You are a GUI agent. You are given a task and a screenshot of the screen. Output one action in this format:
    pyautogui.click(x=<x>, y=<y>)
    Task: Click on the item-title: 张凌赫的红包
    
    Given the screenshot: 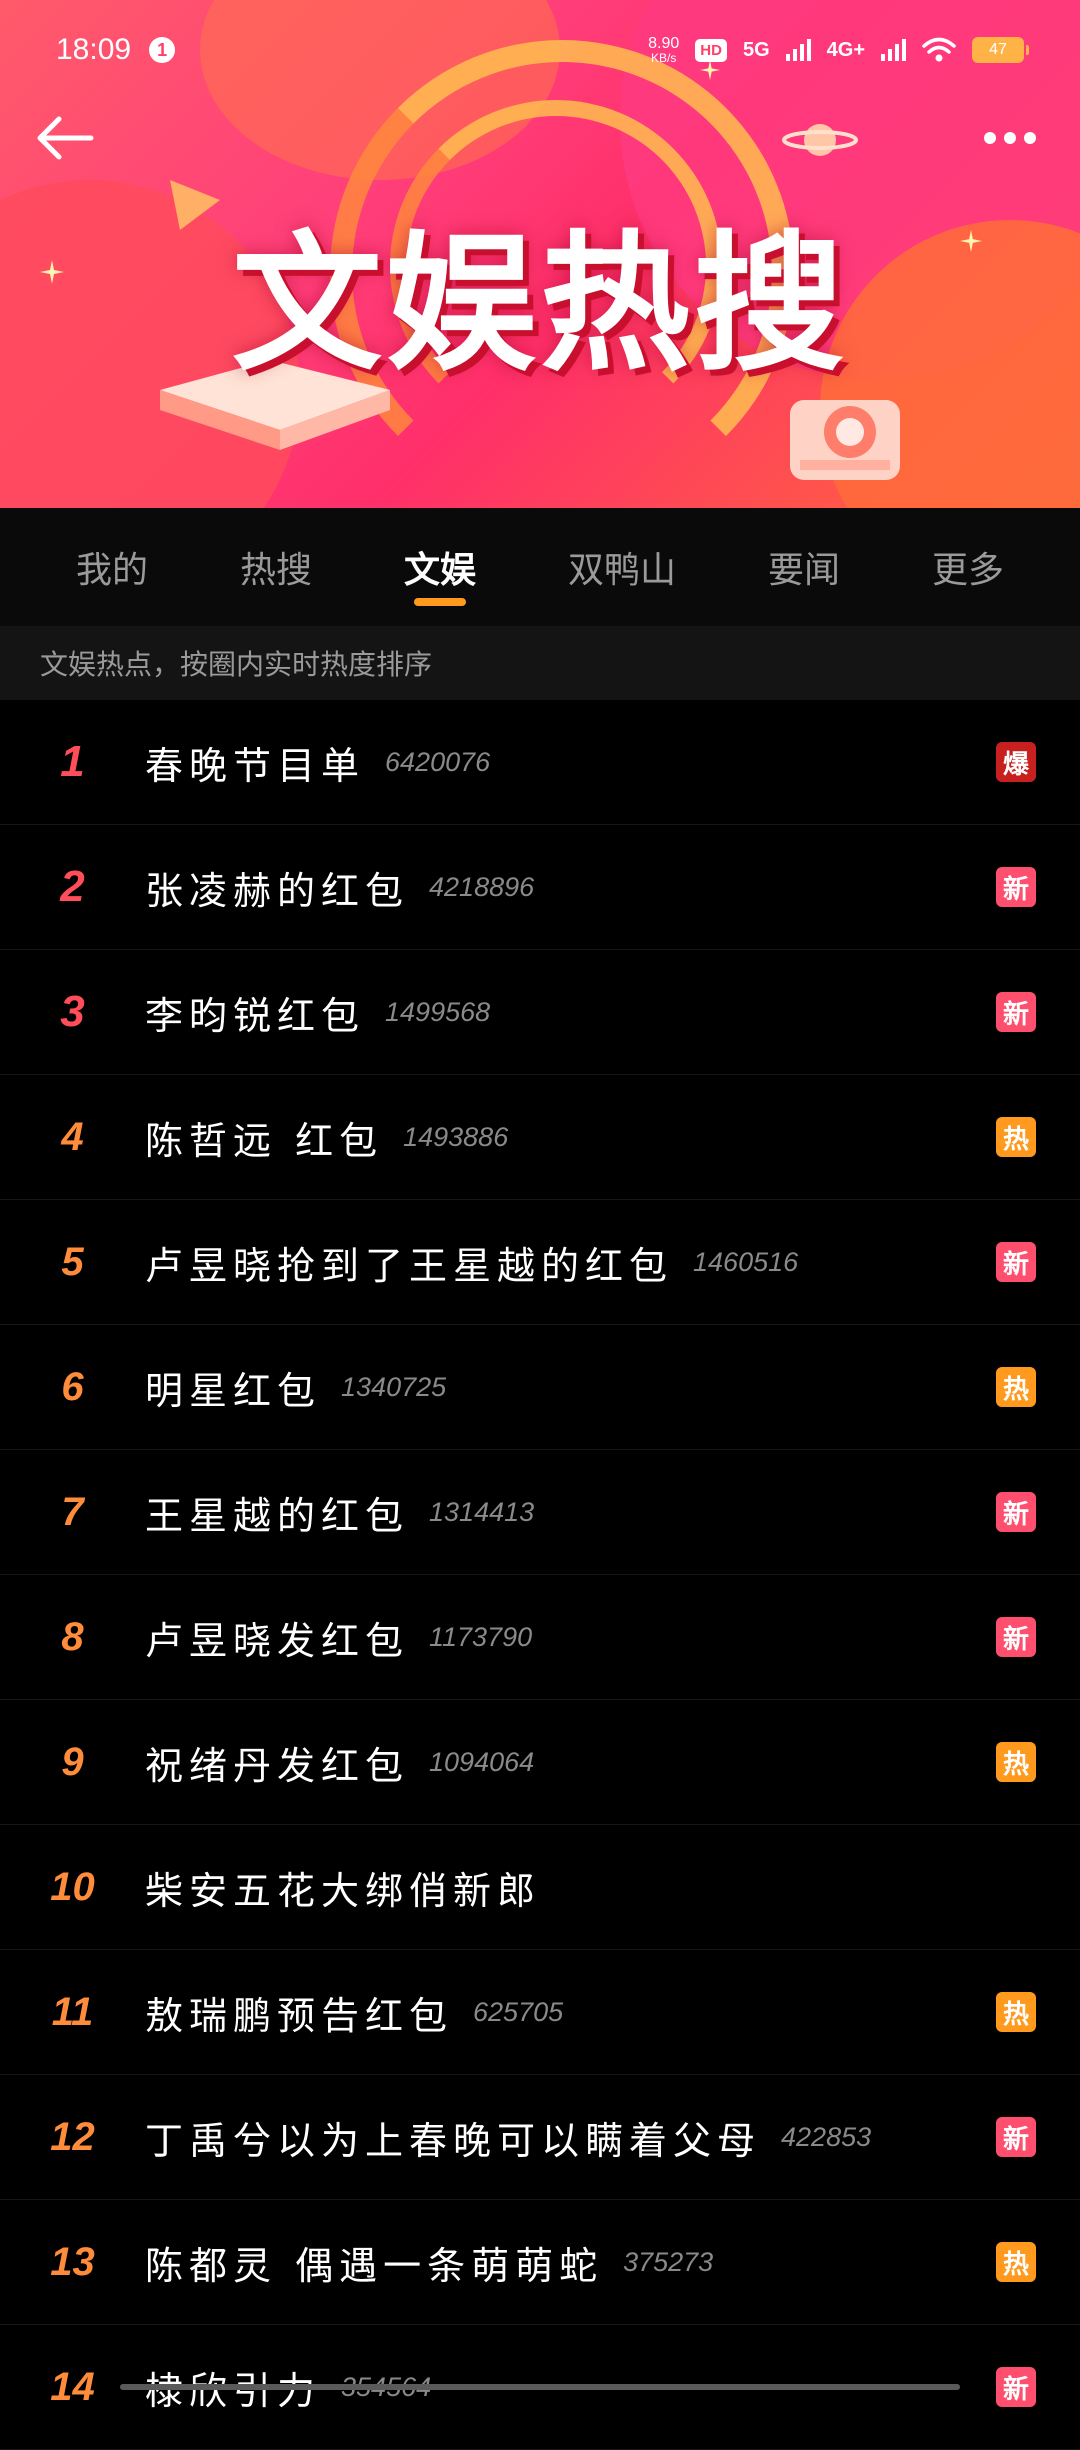 What is the action you would take?
    pyautogui.click(x=277, y=890)
    